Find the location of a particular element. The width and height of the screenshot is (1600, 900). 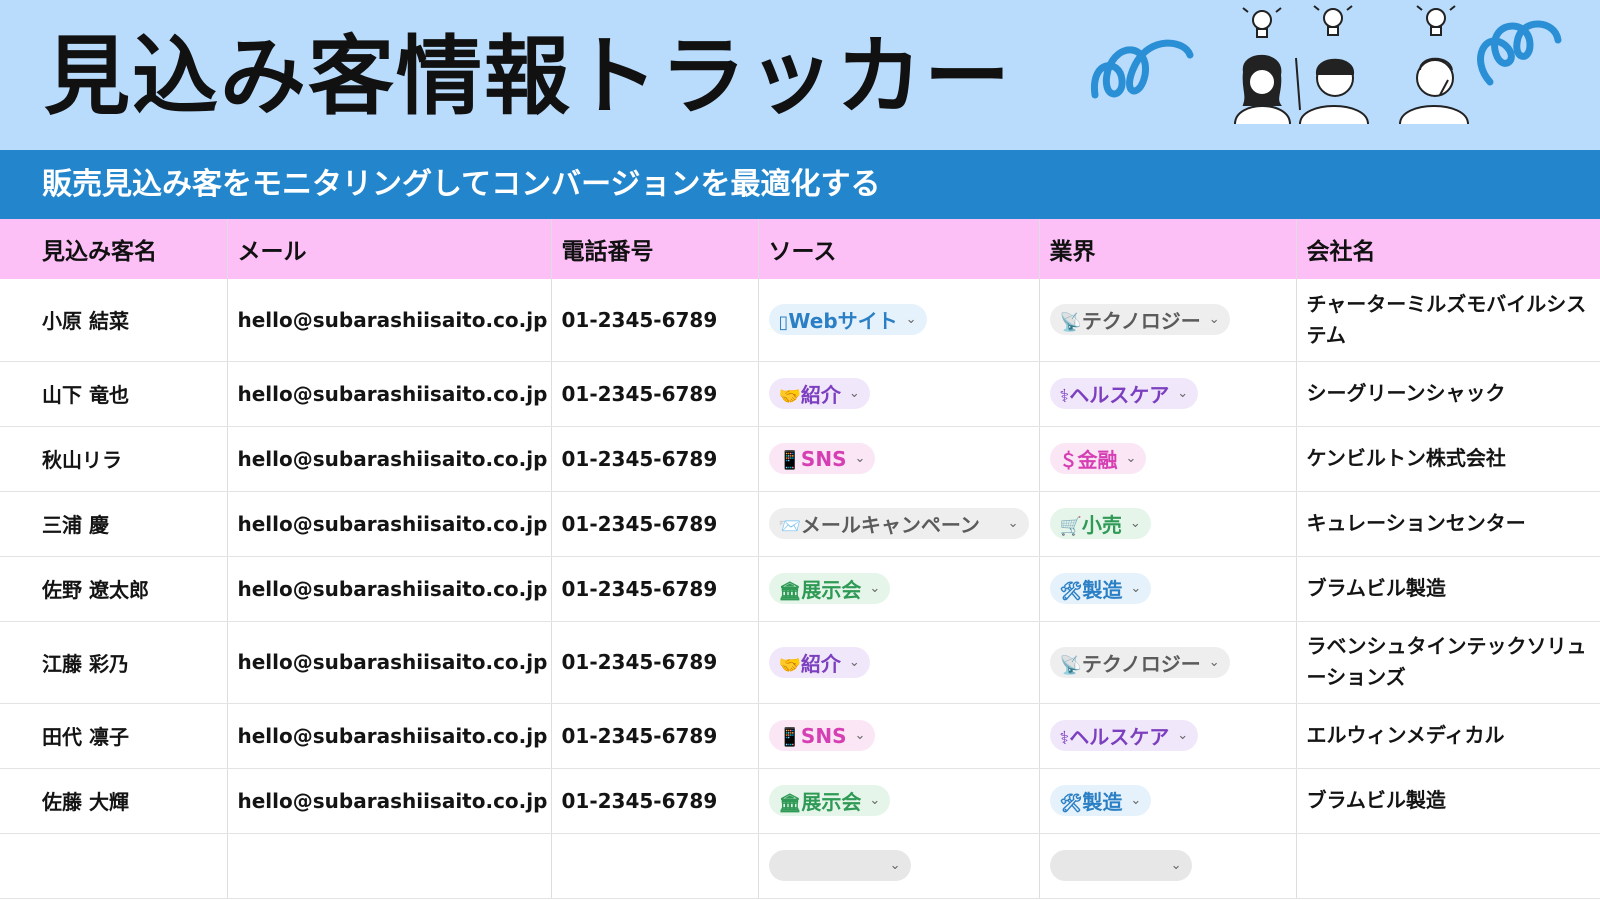

lead-name-cell: 佐藤 大輝 is located at coordinates (114, 801).